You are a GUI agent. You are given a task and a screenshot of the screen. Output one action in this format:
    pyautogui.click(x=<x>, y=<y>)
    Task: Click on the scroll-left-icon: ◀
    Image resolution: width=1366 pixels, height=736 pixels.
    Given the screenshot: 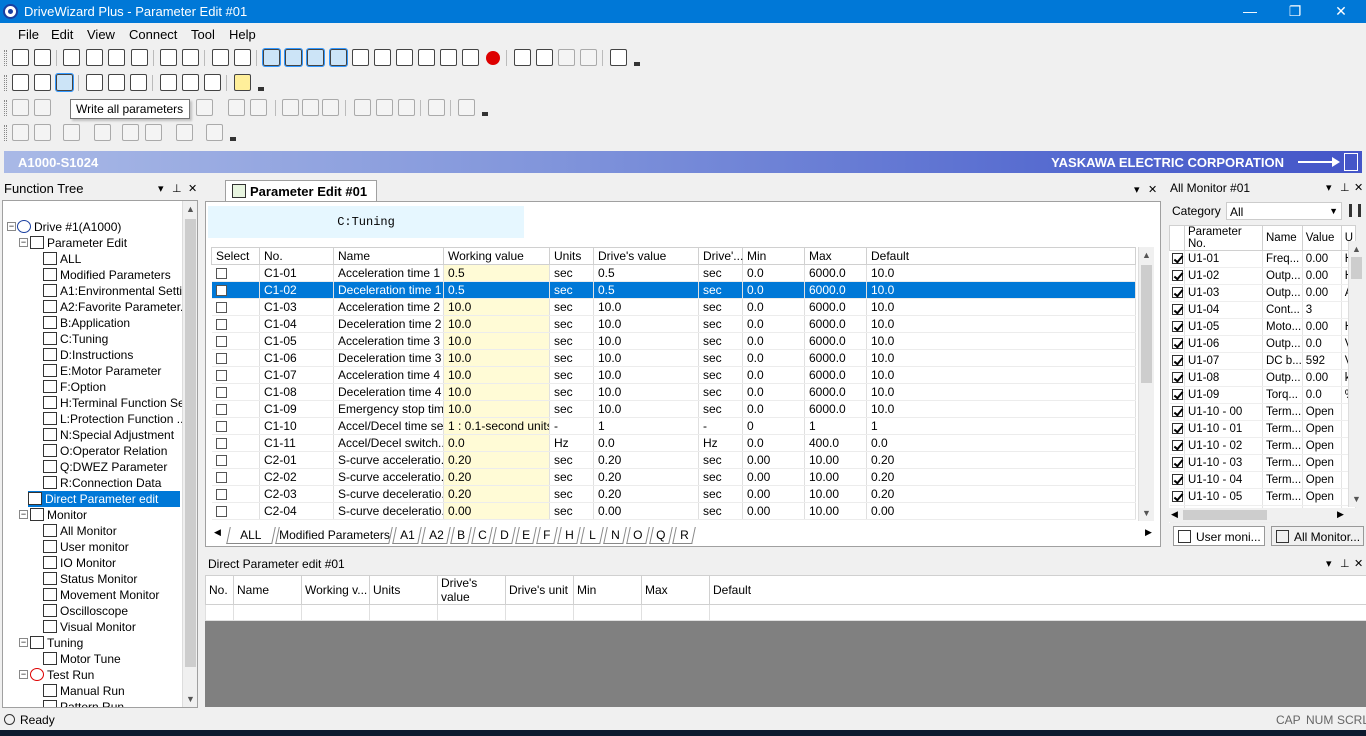 What is the action you would take?
    pyautogui.click(x=1174, y=514)
    